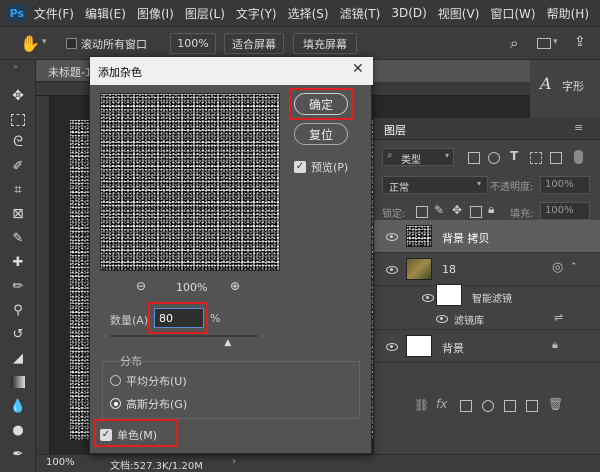 This screenshot has height=472, width=600. What do you see at coordinates (308, 13) in the screenshot?
I see `menu-select: 选择(S)` at bounding box center [308, 13].